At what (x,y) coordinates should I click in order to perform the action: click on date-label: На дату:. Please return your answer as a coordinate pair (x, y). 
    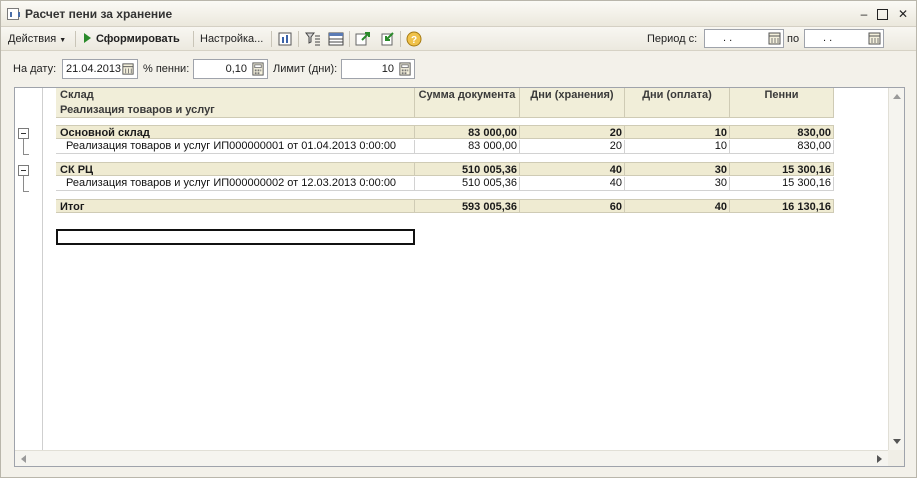
    Looking at the image, I should click on (35, 69).